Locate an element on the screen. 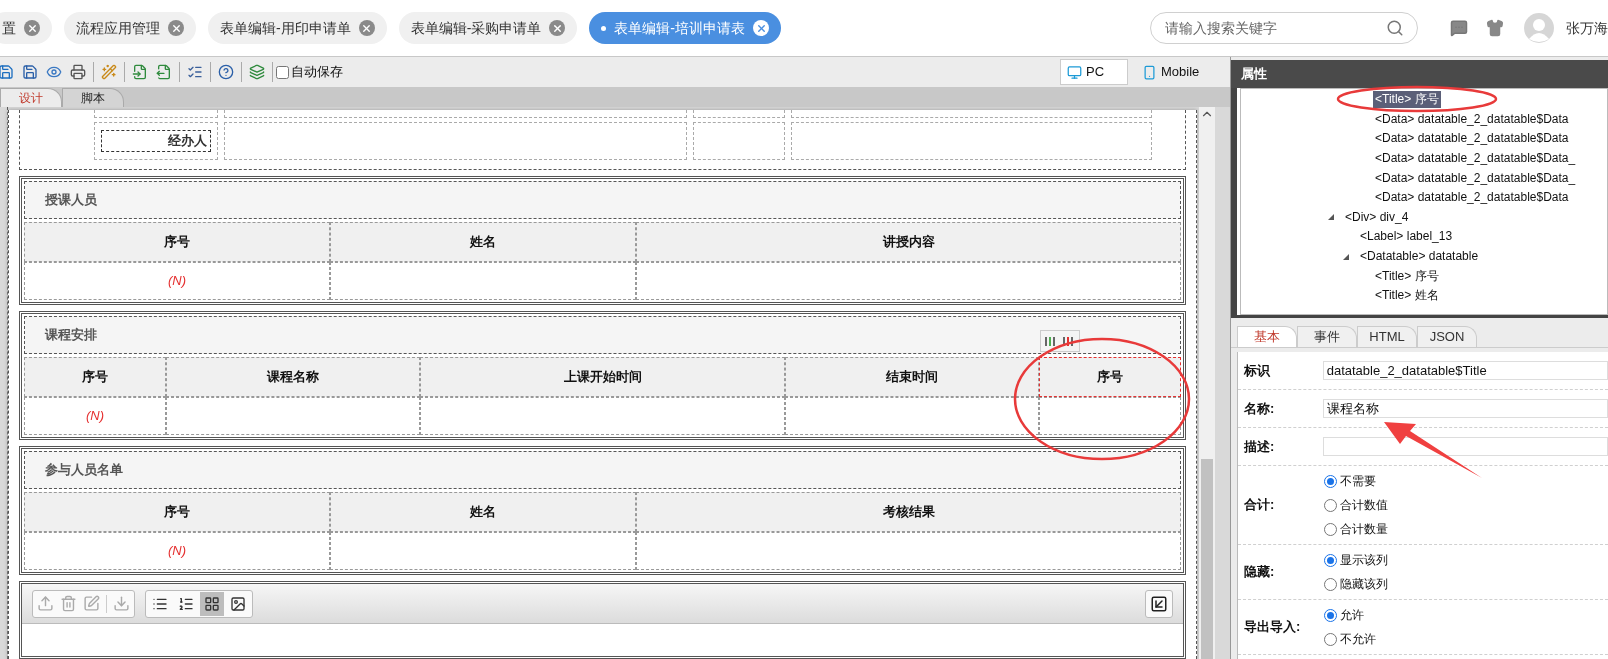 Image resolution: width=1608 pixels, height=659 pixels. search-icon is located at coordinates (1395, 28).